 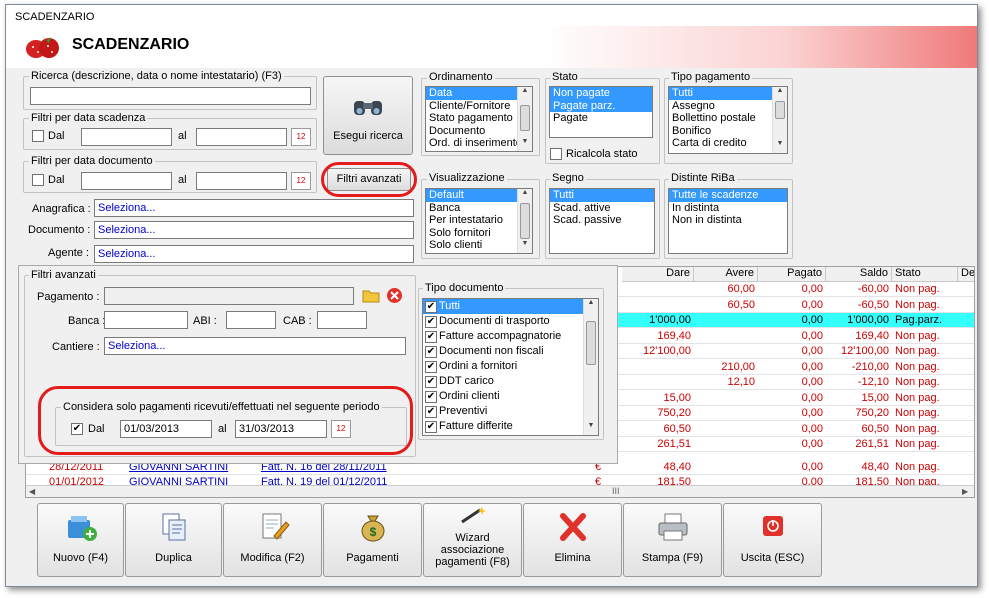 I want to click on pagamenti-label: Pagamenti, so click(x=372, y=558).